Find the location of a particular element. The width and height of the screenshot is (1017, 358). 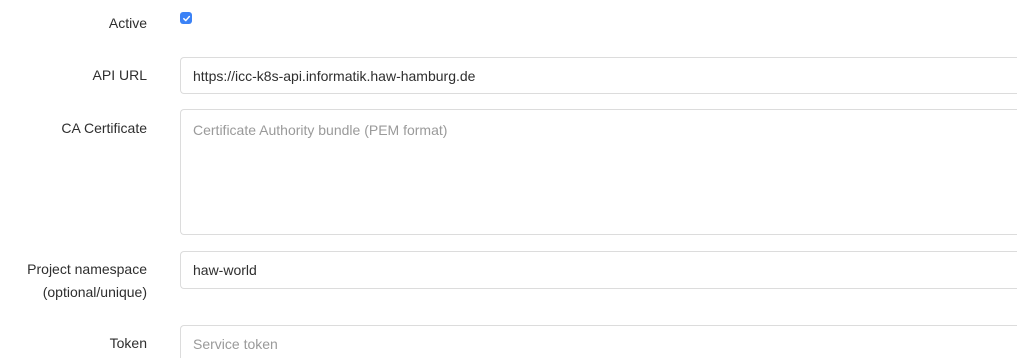

api-url-label: API URL is located at coordinates (119, 75).